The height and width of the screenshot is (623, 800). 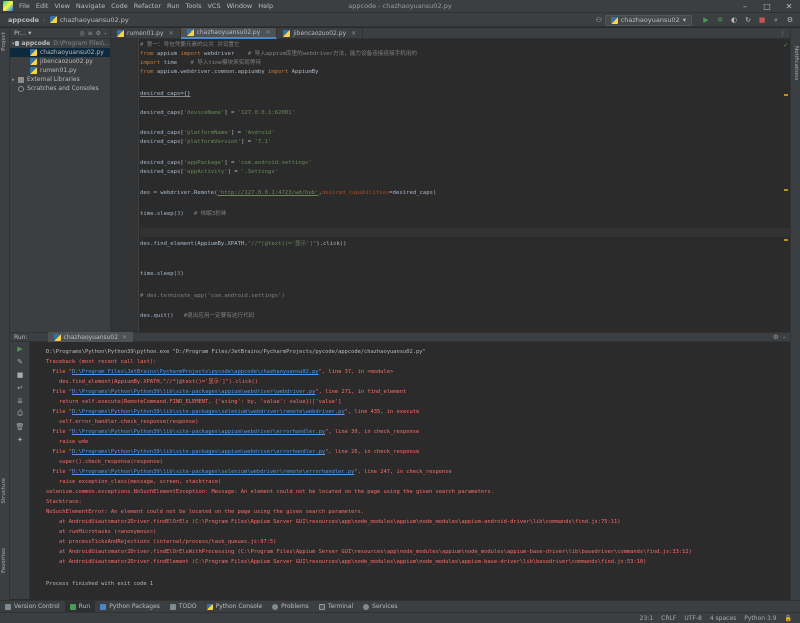 What do you see at coordinates (796, 63) in the screenshot?
I see `notifications-tool-tab: Notifications` at bounding box center [796, 63].